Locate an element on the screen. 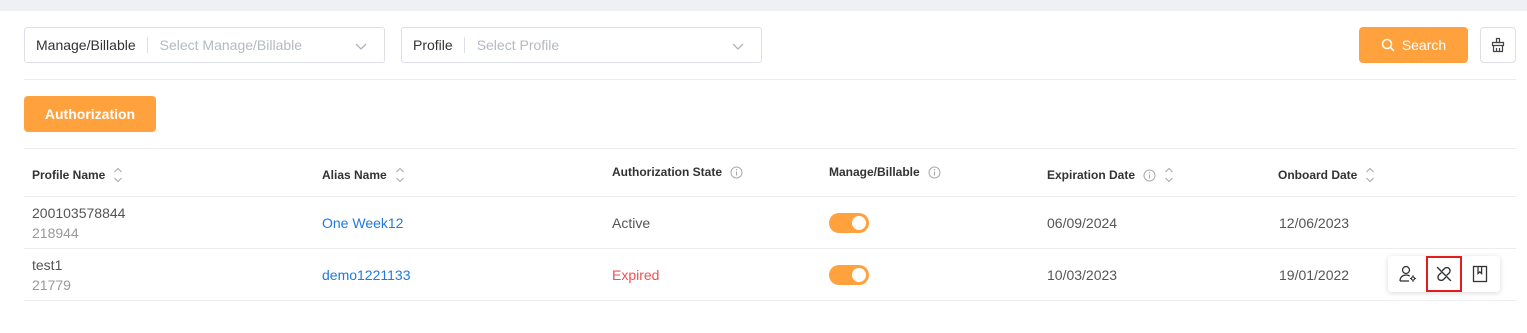  column-label: Onboard Date is located at coordinates (1318, 175).